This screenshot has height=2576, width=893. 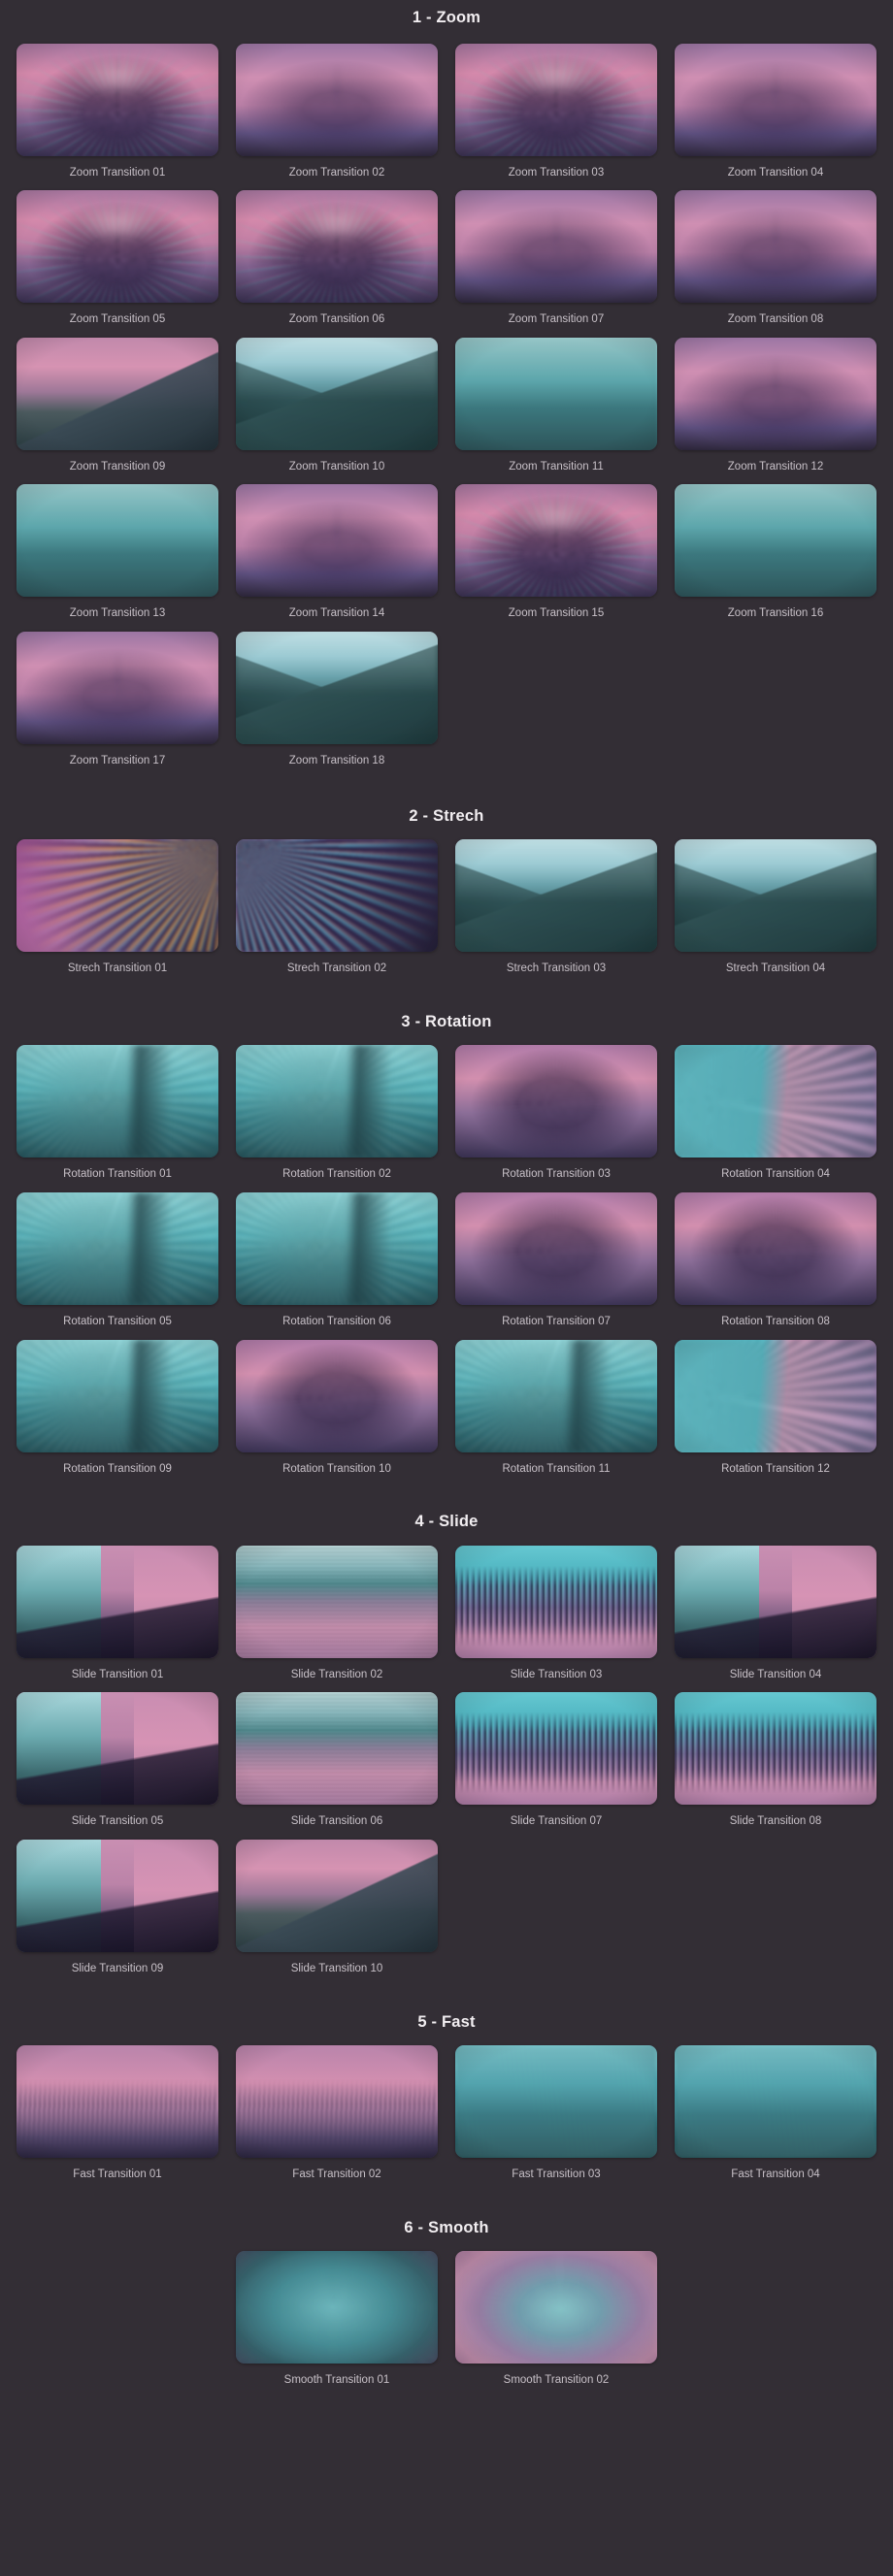 I want to click on transition-card: Zoom Transition 16, so click(x=776, y=552).